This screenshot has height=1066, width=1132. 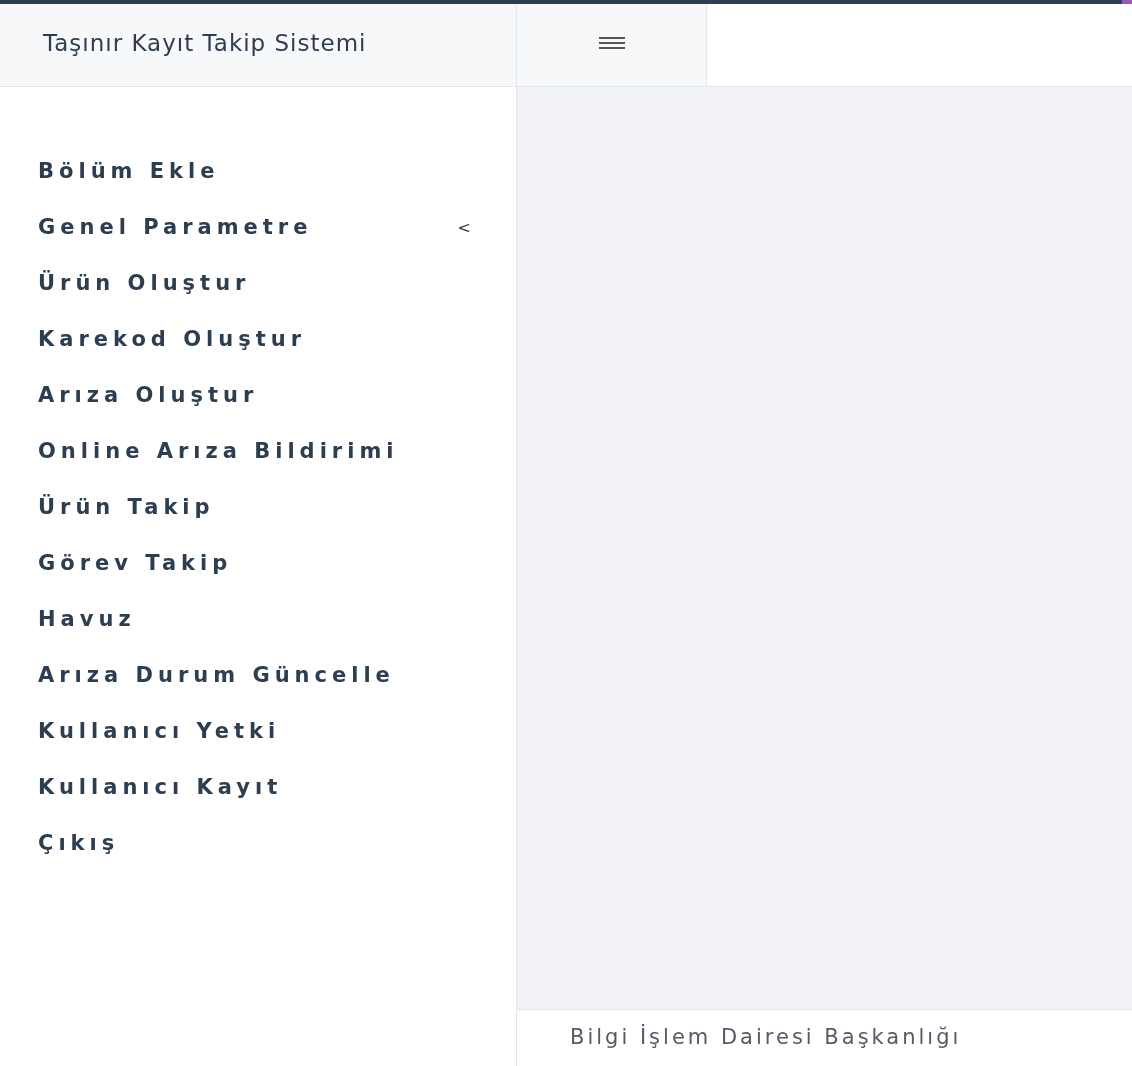 What do you see at coordinates (258, 620) in the screenshot?
I see `sidebar-item: Havuz` at bounding box center [258, 620].